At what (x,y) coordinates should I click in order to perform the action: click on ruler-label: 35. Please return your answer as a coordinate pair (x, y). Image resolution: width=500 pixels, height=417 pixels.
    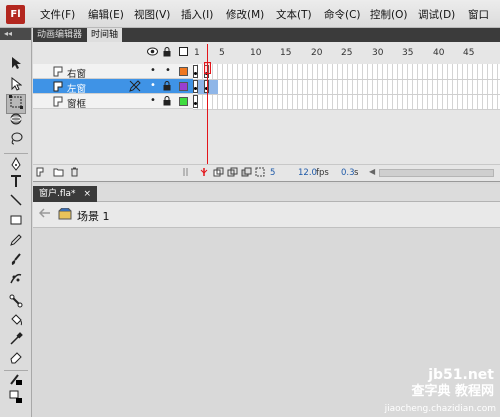
    Looking at the image, I should click on (408, 53).